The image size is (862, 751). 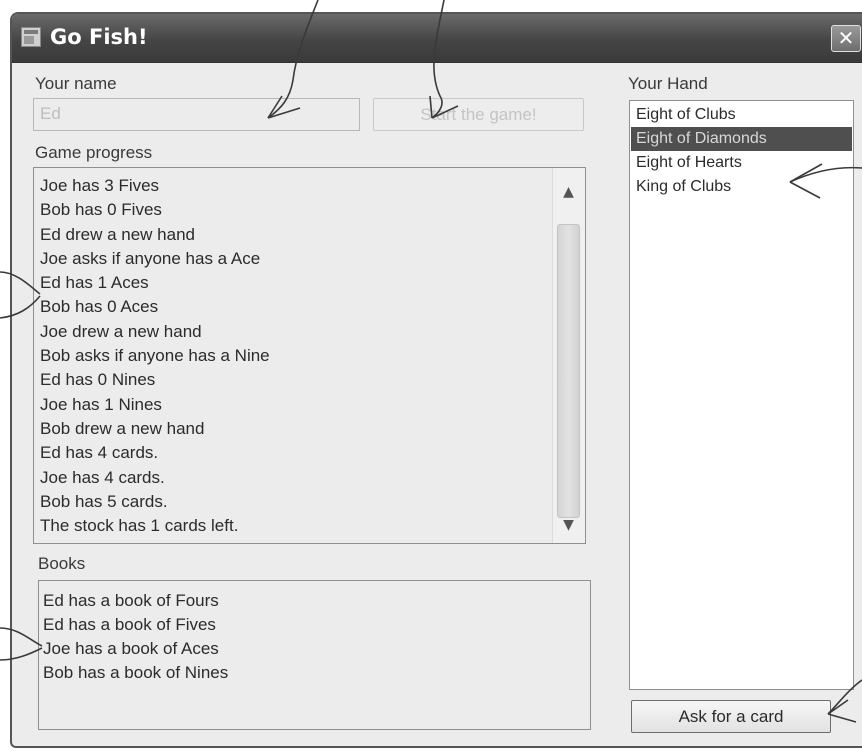 I want to click on progress-scrollbar: ▲ ▼, so click(x=568, y=355).